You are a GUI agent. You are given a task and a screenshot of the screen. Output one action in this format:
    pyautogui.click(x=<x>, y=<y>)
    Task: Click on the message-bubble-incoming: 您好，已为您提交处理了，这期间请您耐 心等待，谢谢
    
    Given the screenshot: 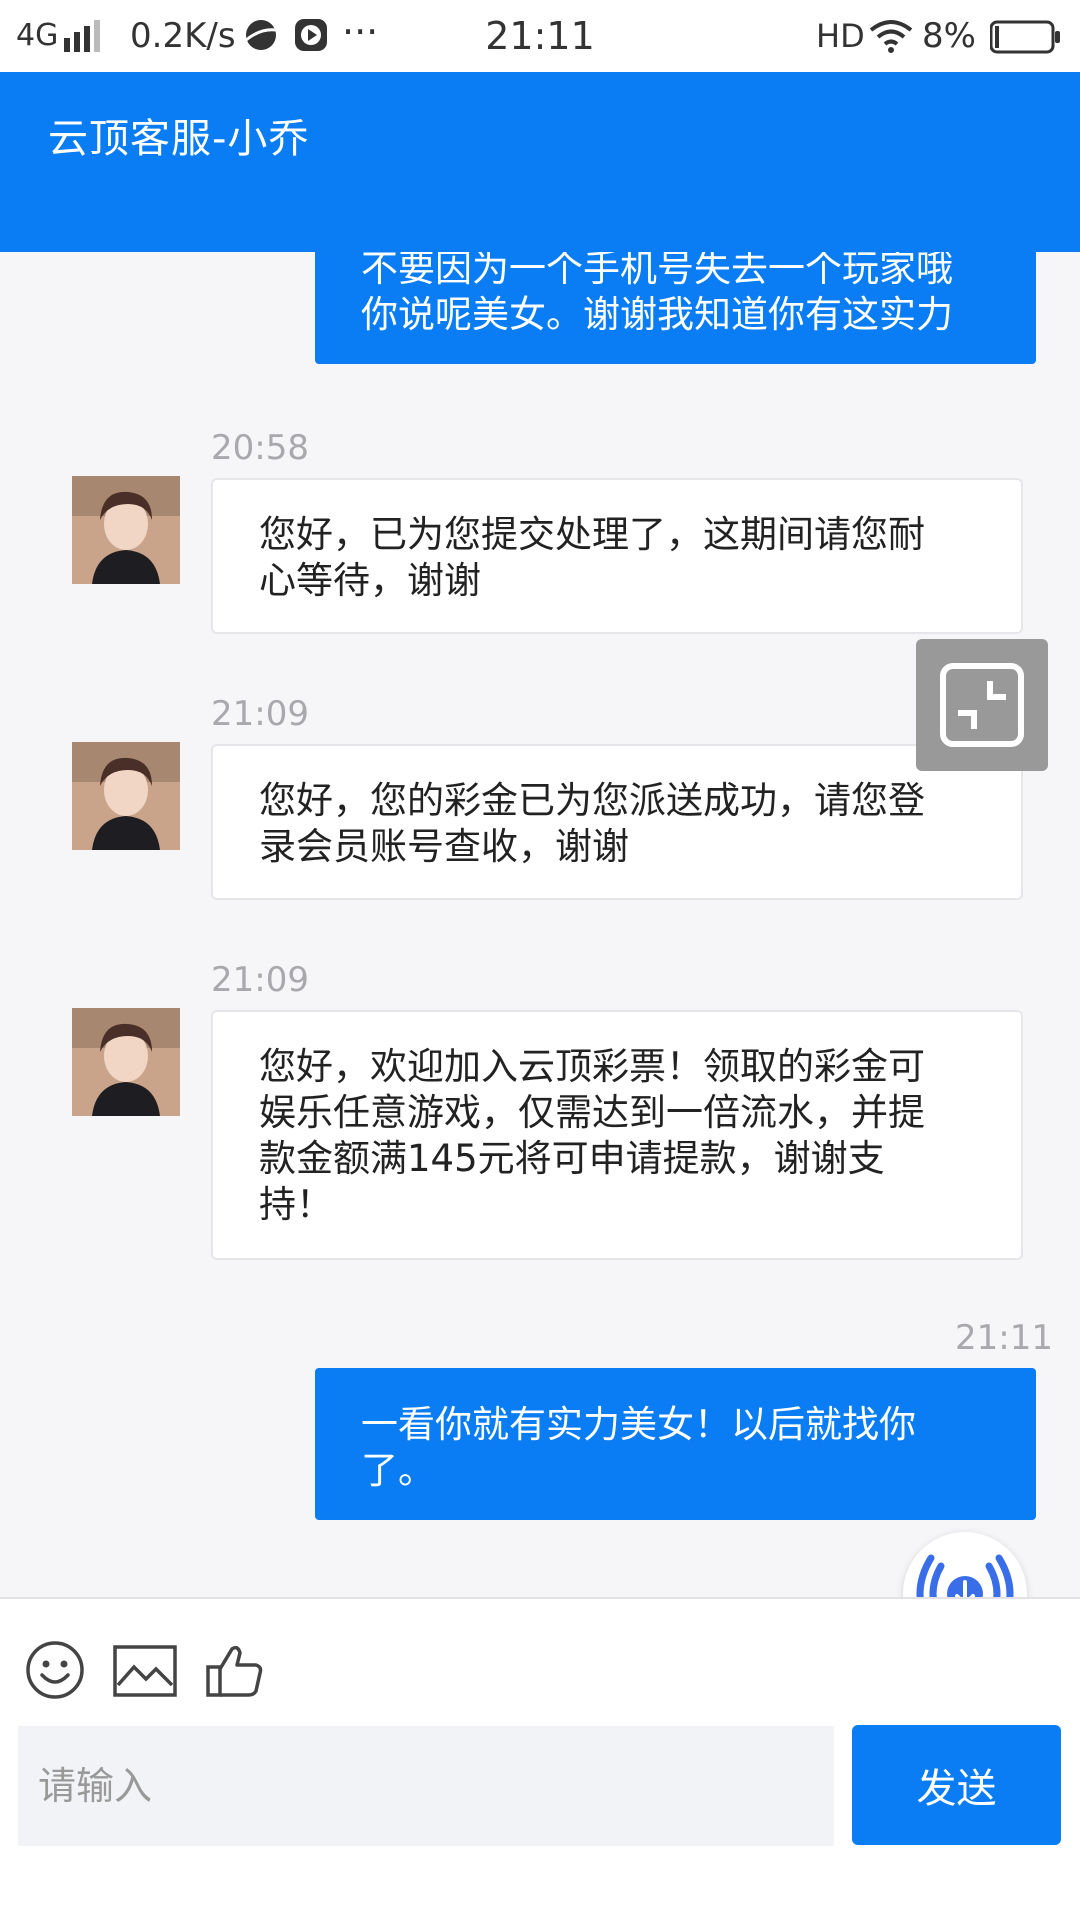 What is the action you would take?
    pyautogui.click(x=617, y=556)
    